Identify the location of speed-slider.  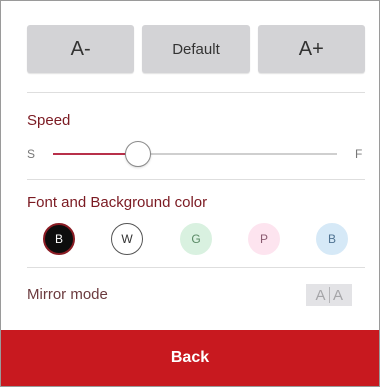
(195, 154).